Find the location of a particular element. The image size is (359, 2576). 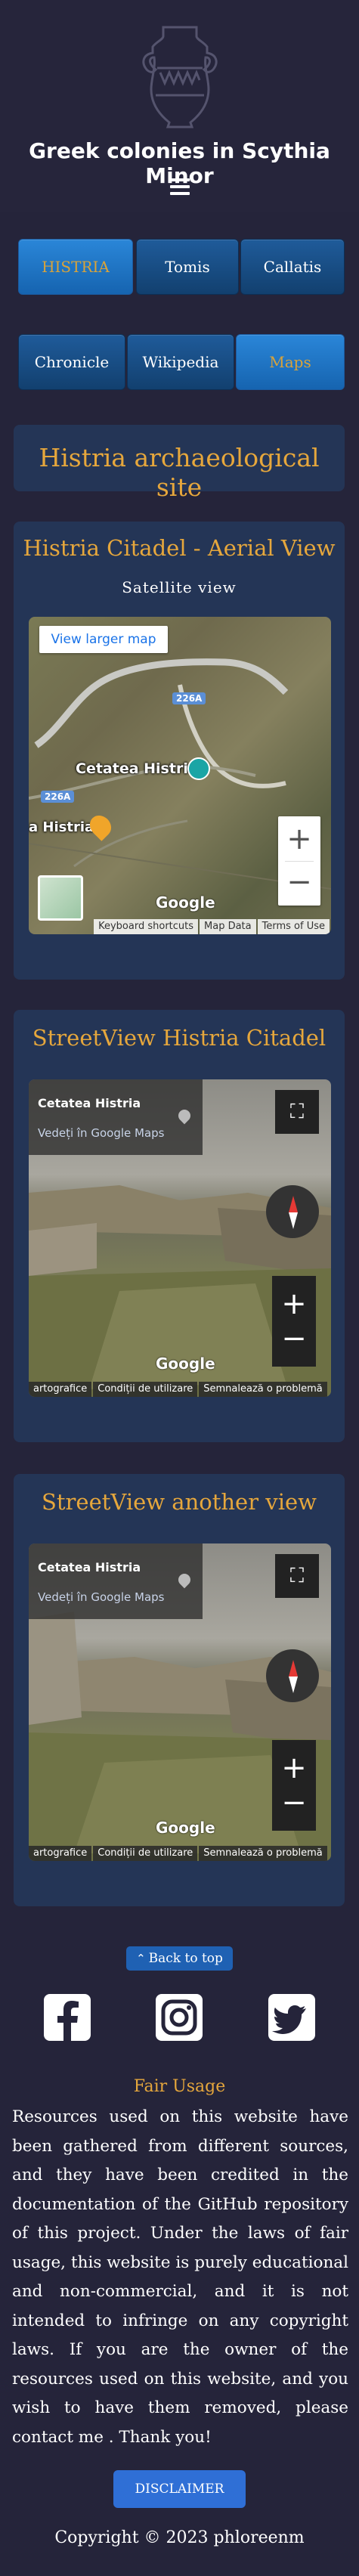

disclaimer-button: DISCLAIMER is located at coordinates (179, 2489).